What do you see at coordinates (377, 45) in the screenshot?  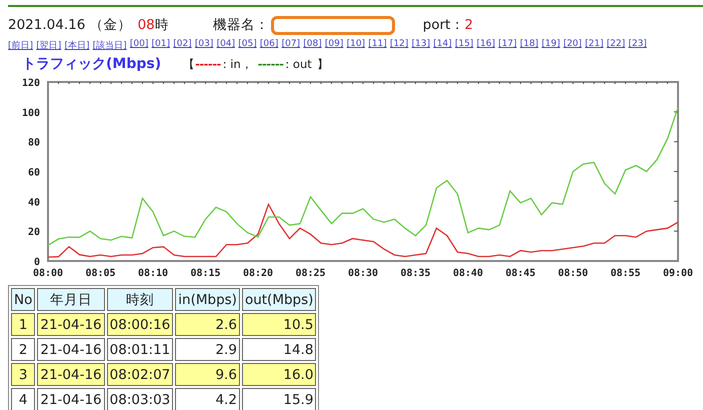 I see `nav-link: [11]` at bounding box center [377, 45].